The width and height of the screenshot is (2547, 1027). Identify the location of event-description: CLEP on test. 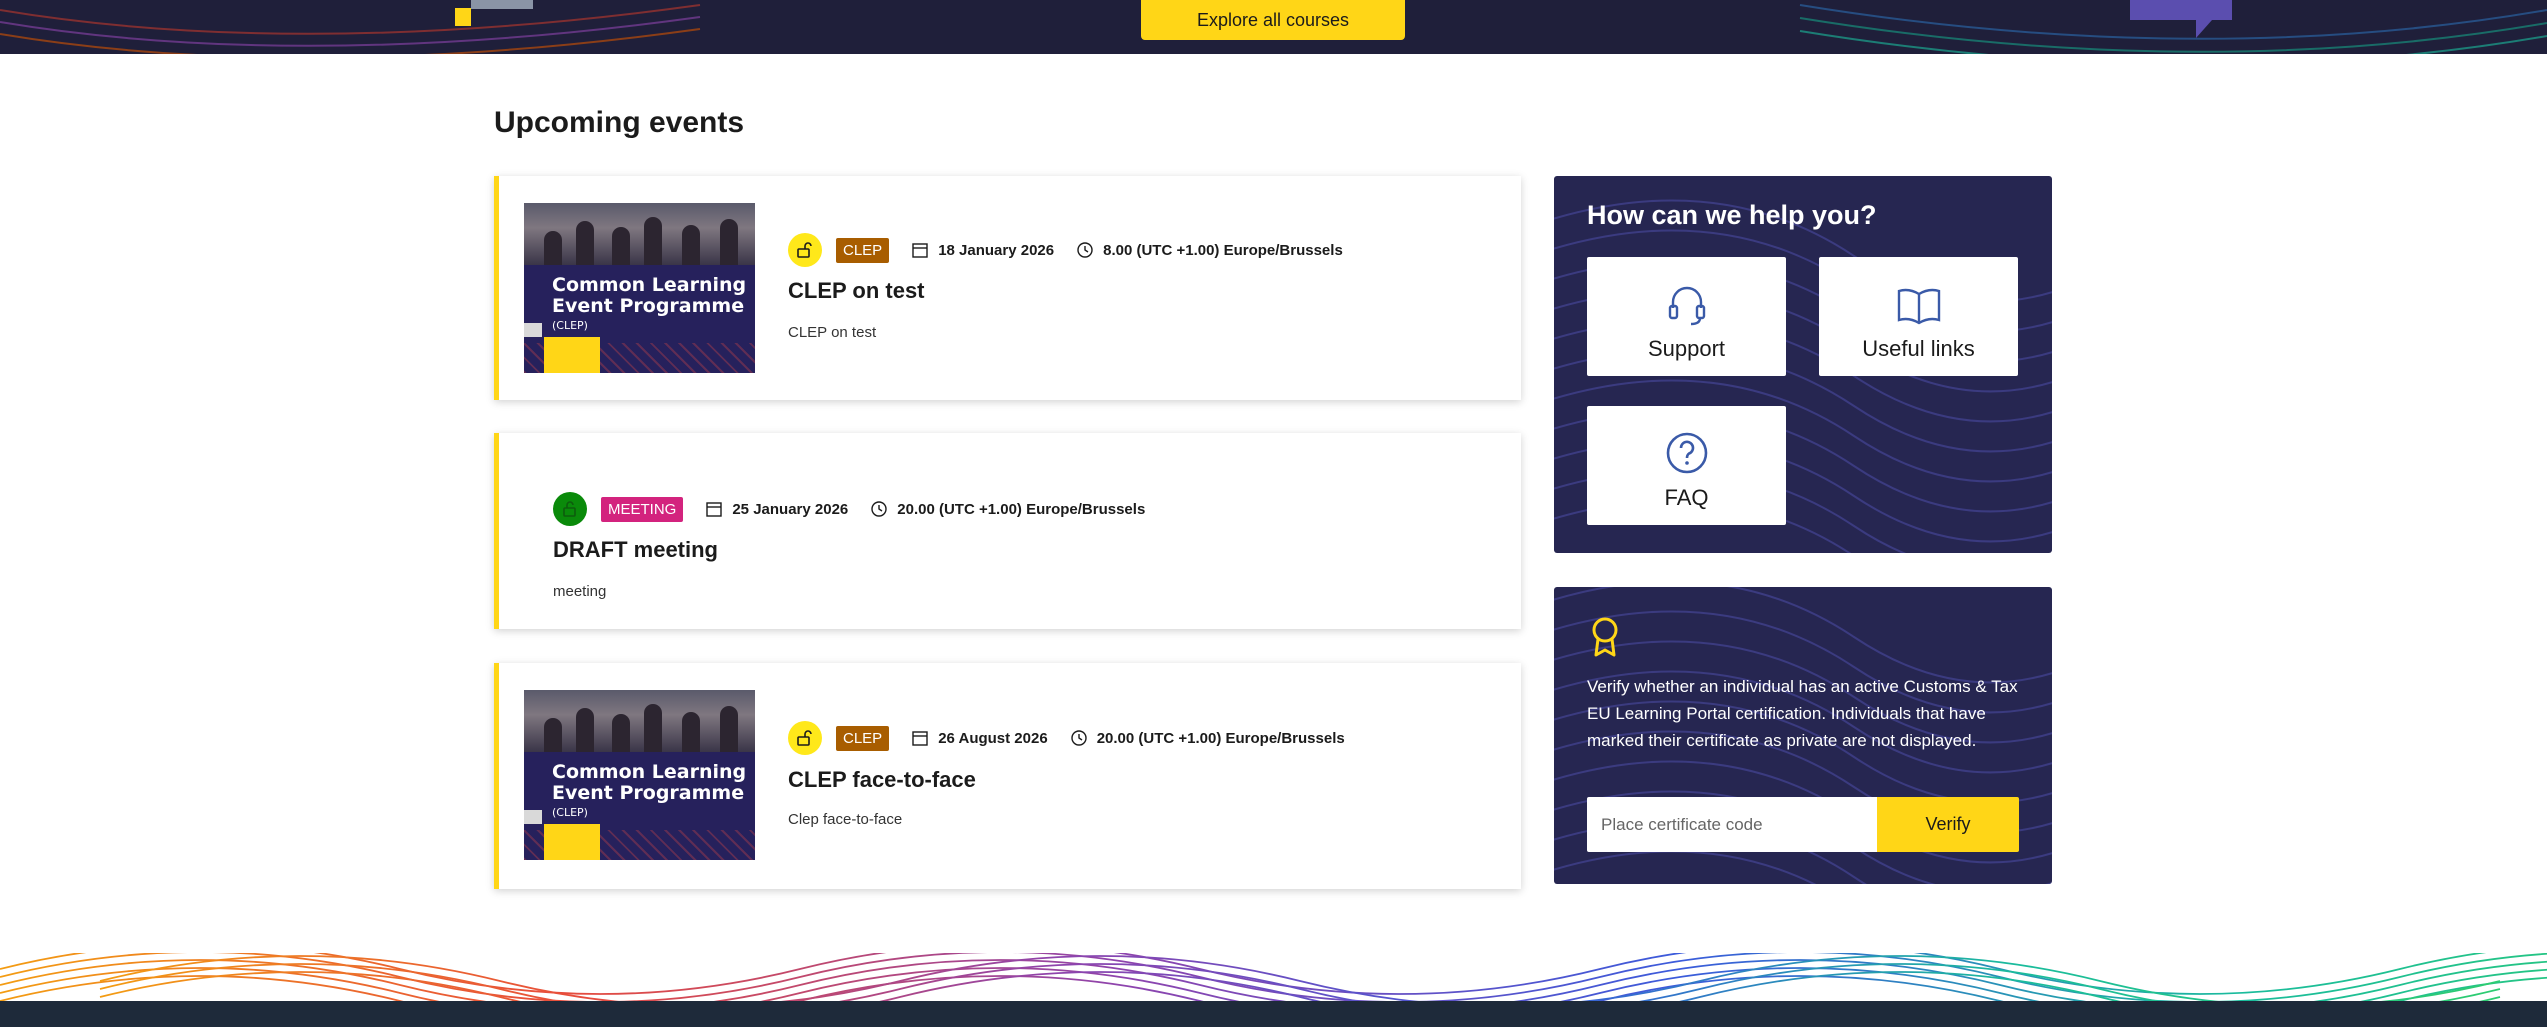
(832, 332).